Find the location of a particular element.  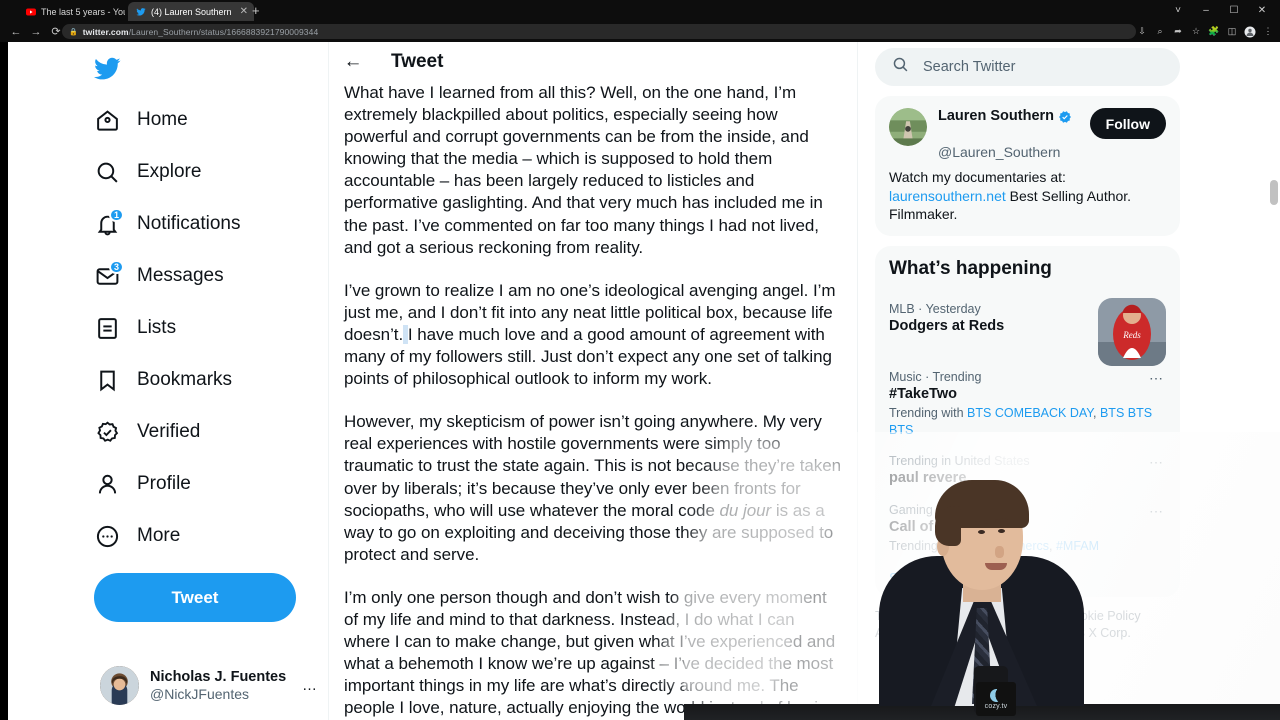

bio-link: laurensouthern.net is located at coordinates (947, 196).